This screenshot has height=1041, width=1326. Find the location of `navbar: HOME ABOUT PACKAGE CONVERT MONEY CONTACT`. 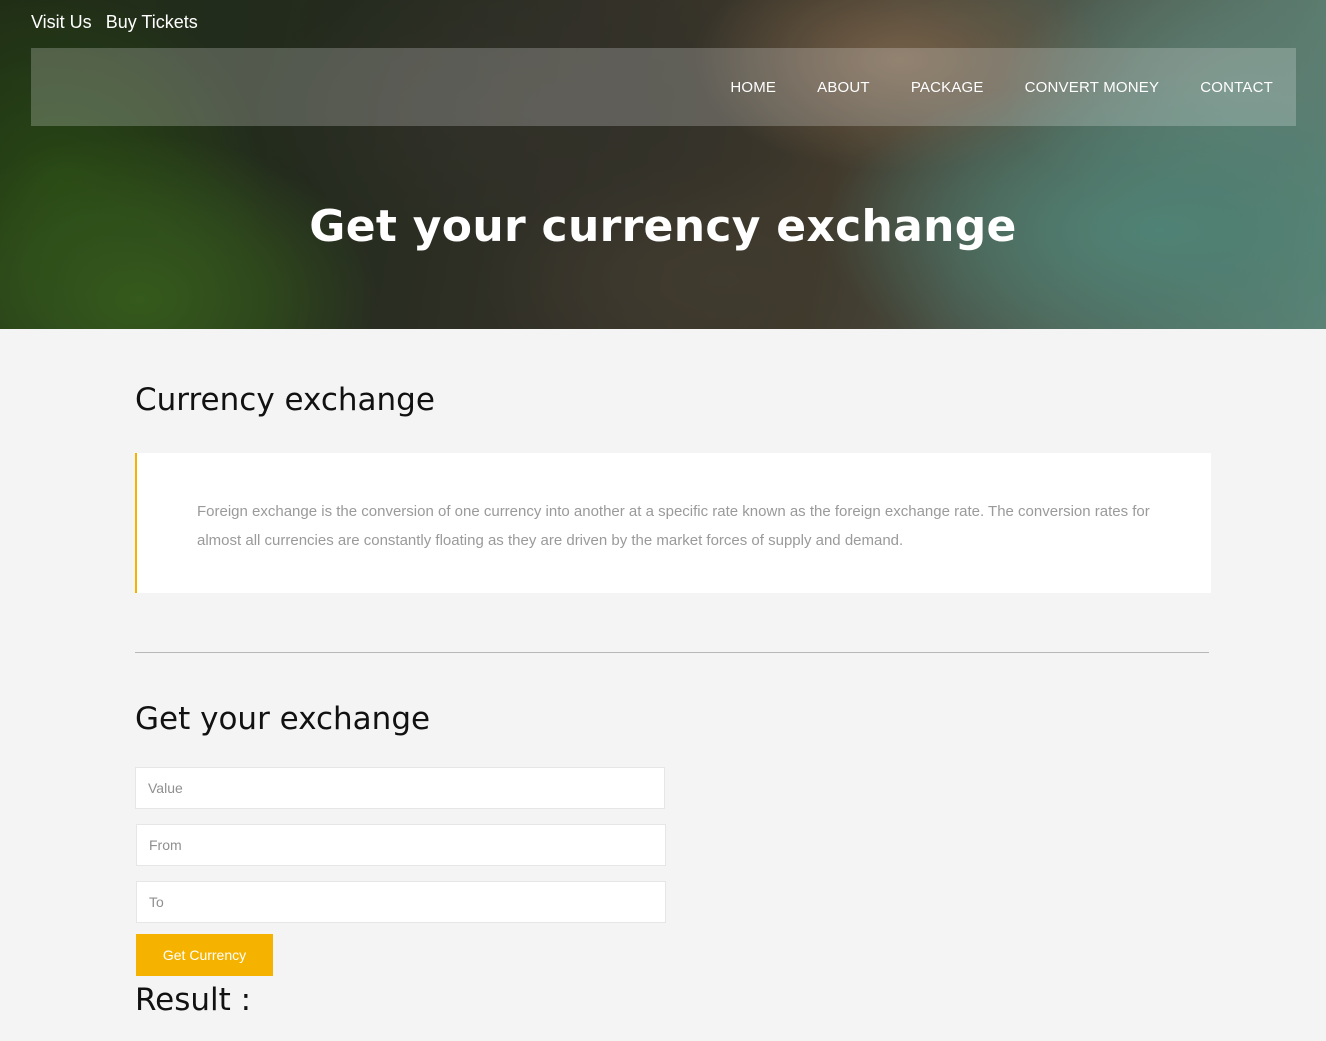

navbar: HOME ABOUT PACKAGE CONVERT MONEY CONTACT is located at coordinates (663, 87).